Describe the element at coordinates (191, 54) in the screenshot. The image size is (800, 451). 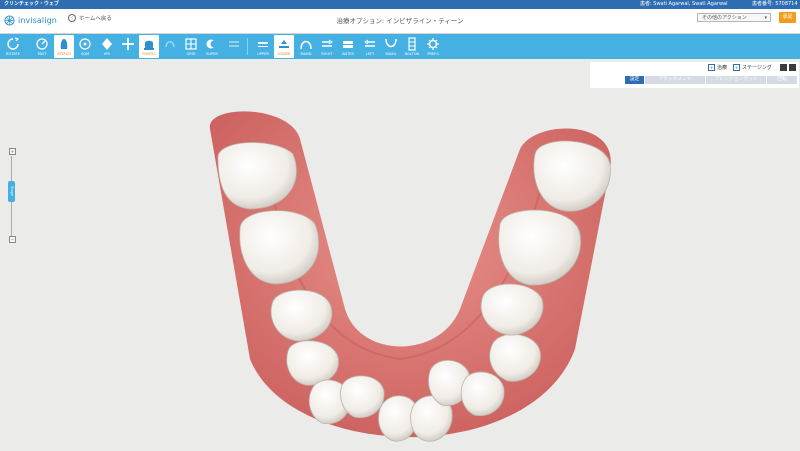
I see `grid-label: GRID` at that location.